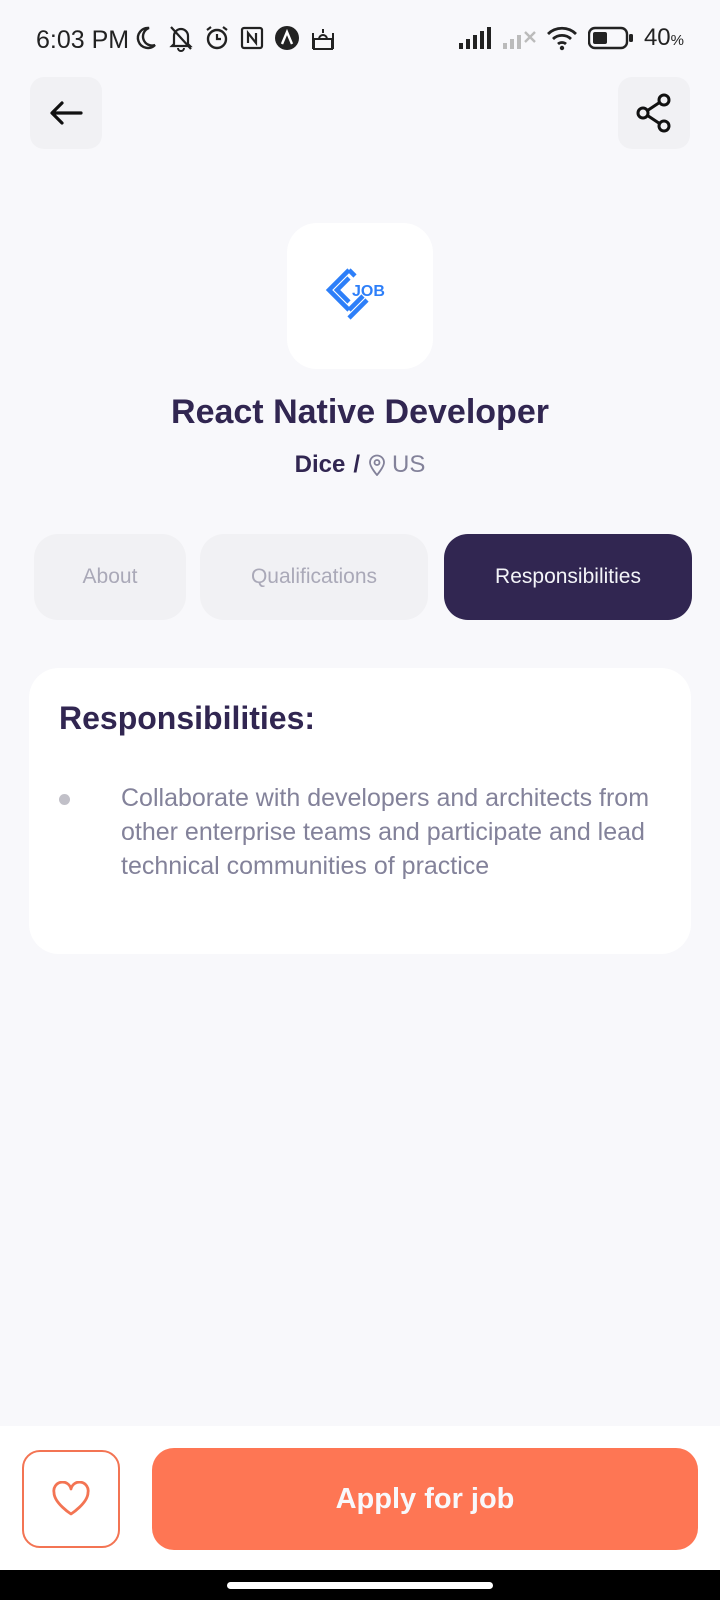  What do you see at coordinates (377, 465) in the screenshot?
I see `location-pin-icon` at bounding box center [377, 465].